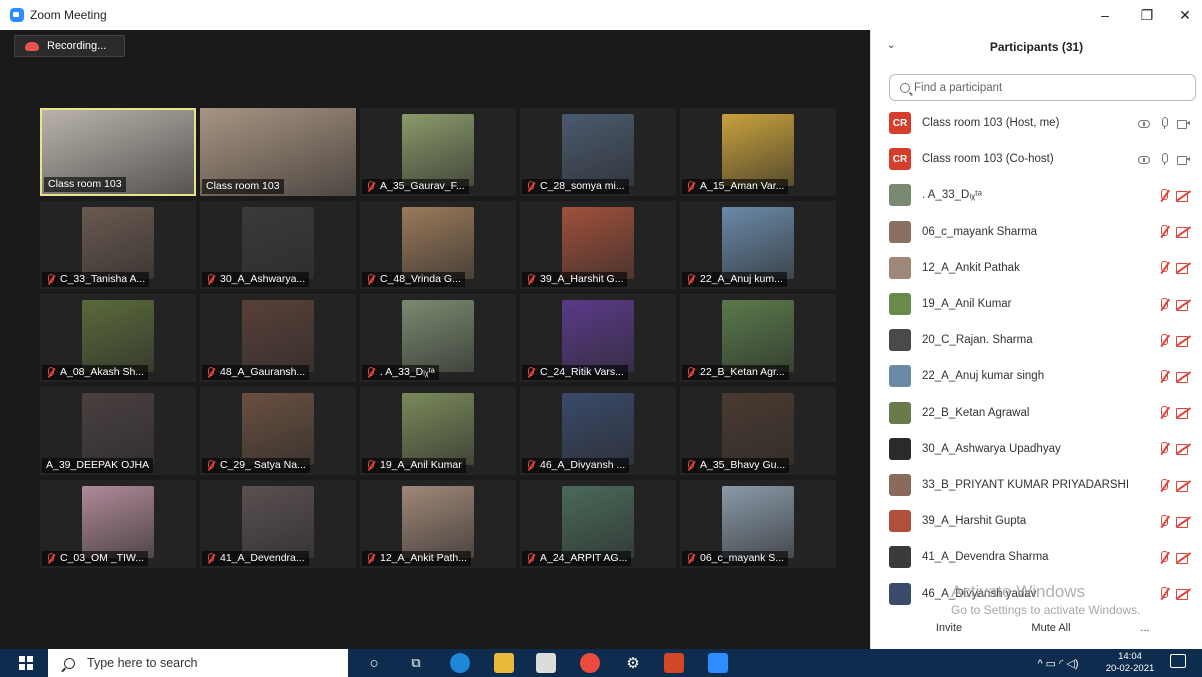  Describe the element at coordinates (590, 663) in the screenshot. I see `chrome-icon` at that location.